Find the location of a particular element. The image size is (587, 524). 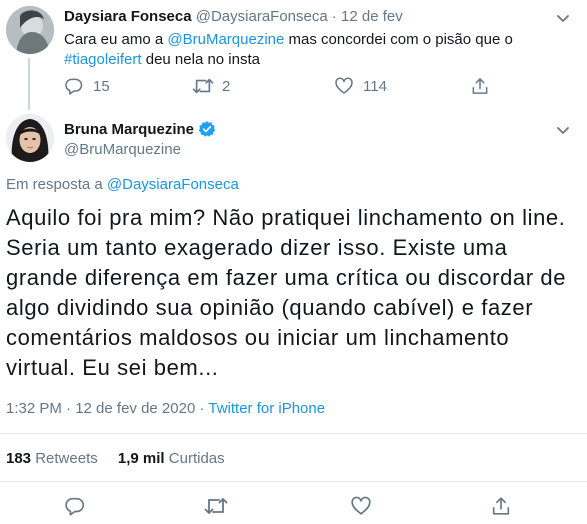

retweets-stat: 183 Retweets is located at coordinates (54, 458).